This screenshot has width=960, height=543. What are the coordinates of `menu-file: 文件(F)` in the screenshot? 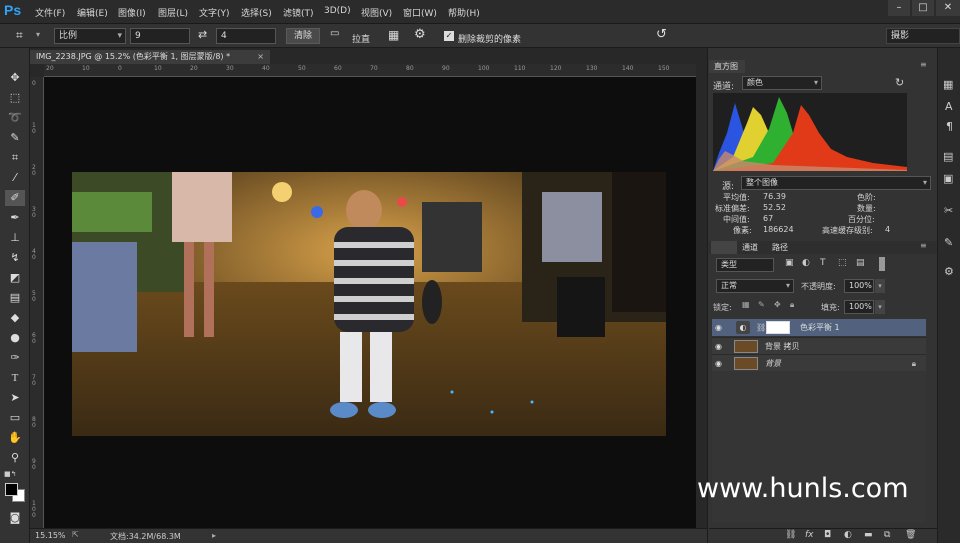 It's located at (50, 12).